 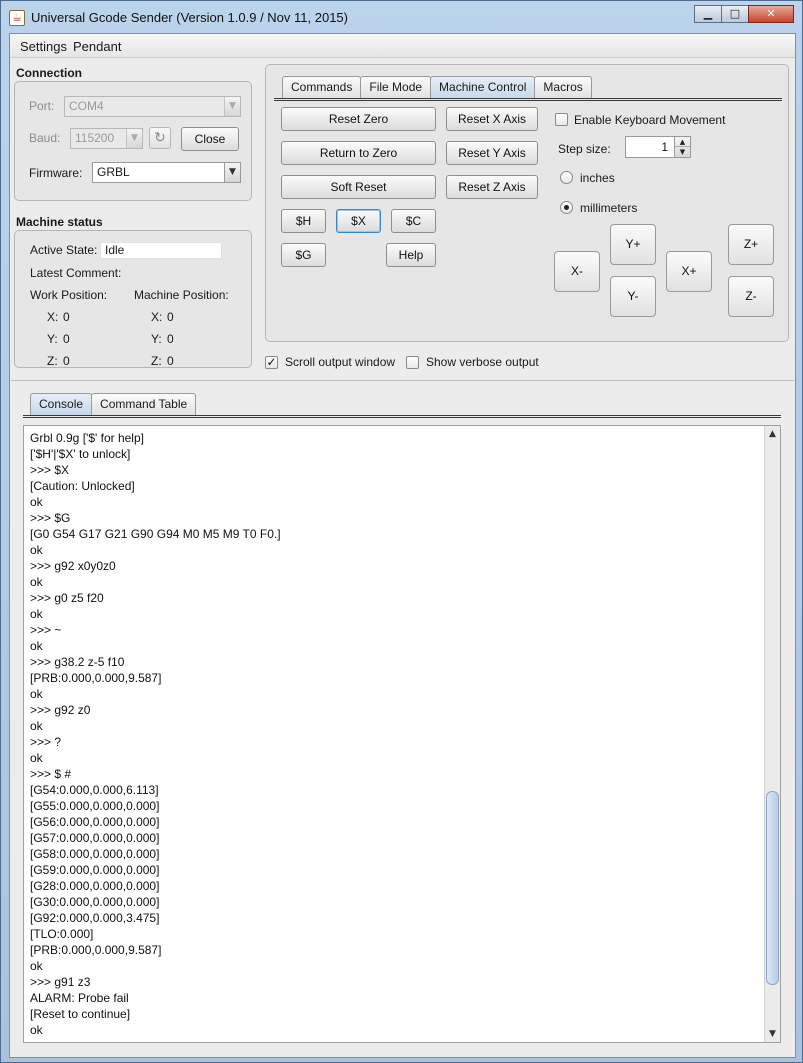 I want to click on machine-x-label: X:, so click(x=157, y=317).